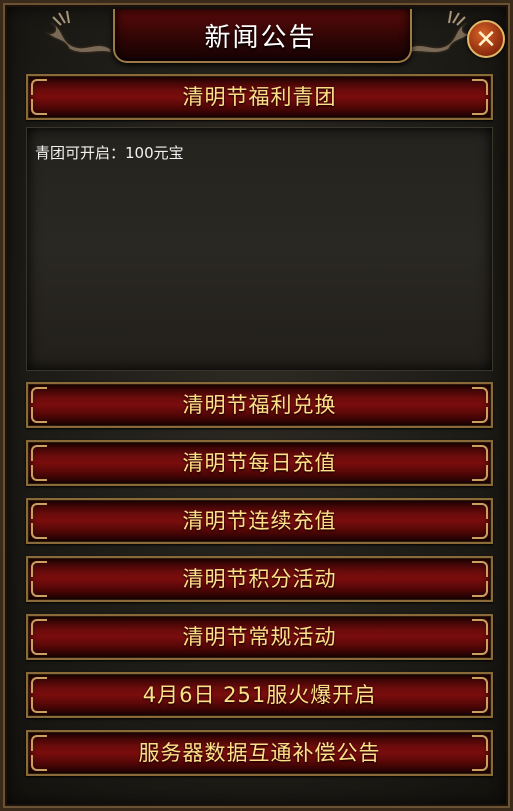  I want to click on announcement-label: 4月6日 251服火爆开启, so click(259, 695).